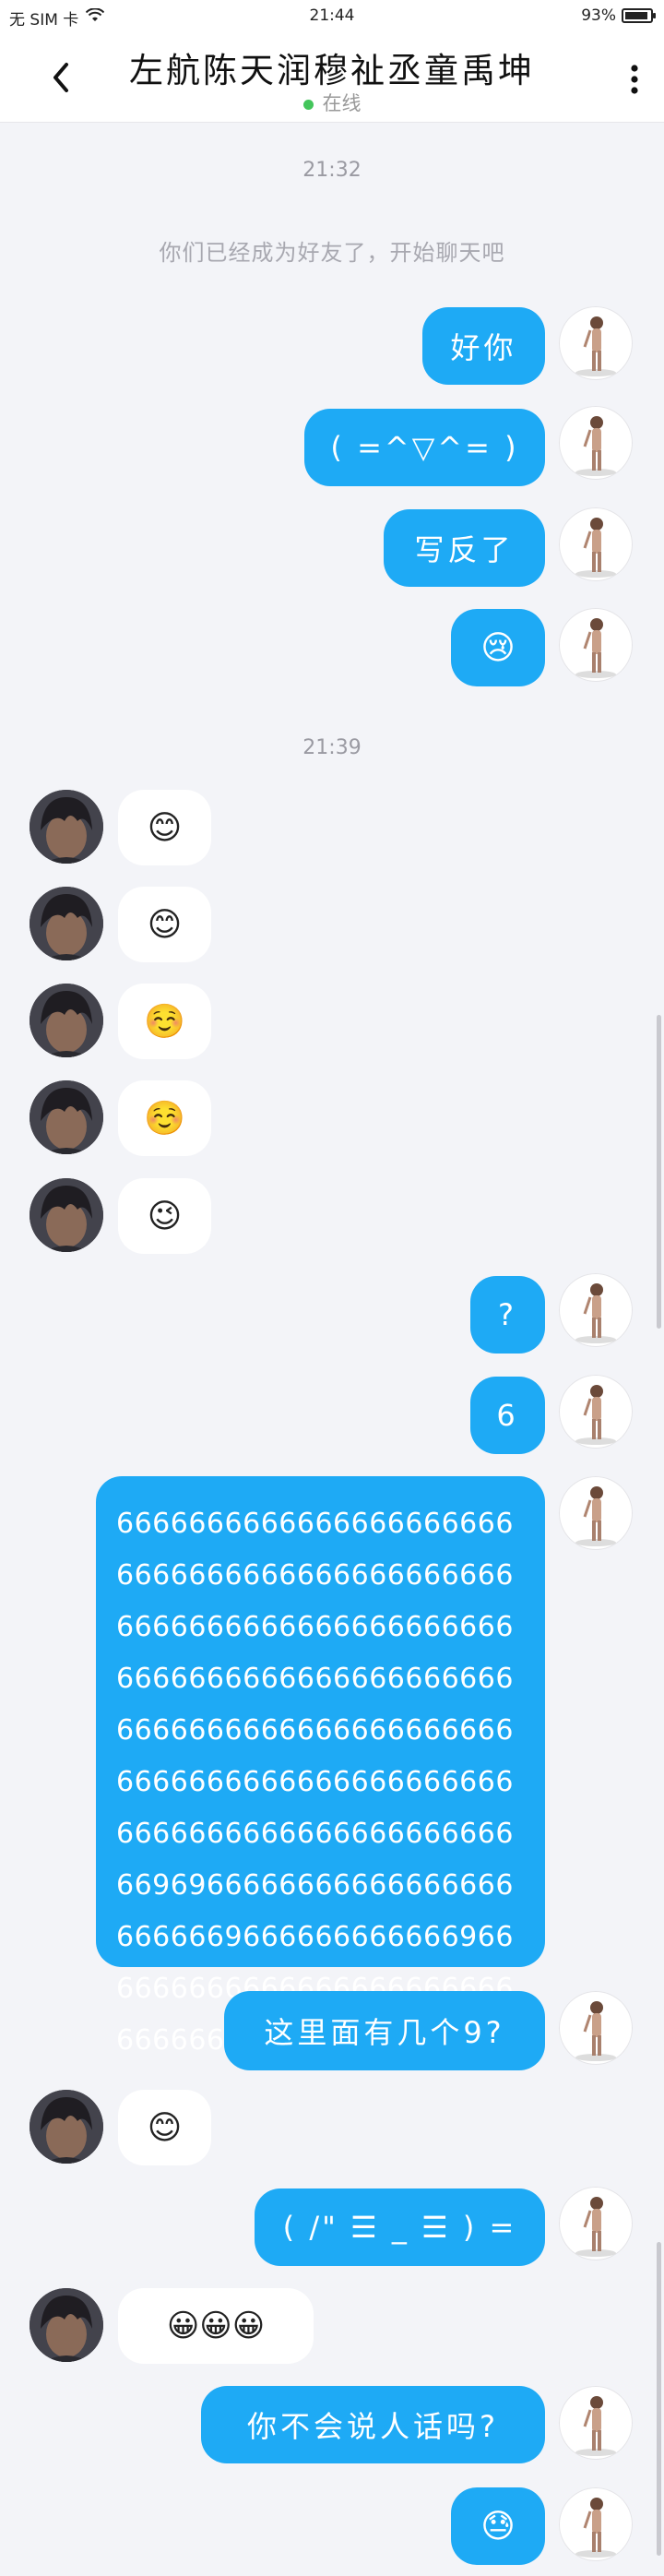  I want to click on message-timestamp: 21:32, so click(332, 170).